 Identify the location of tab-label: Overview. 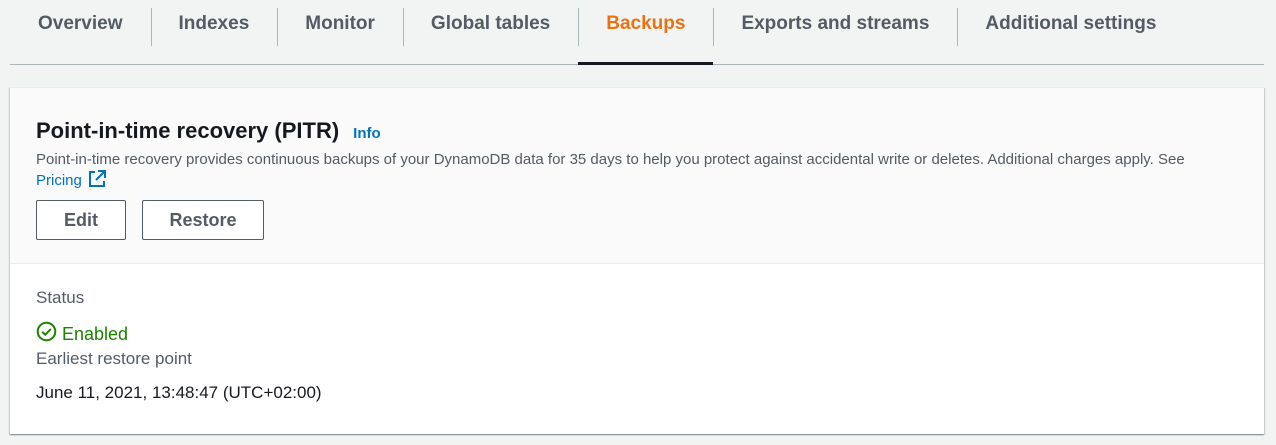
(80, 23).